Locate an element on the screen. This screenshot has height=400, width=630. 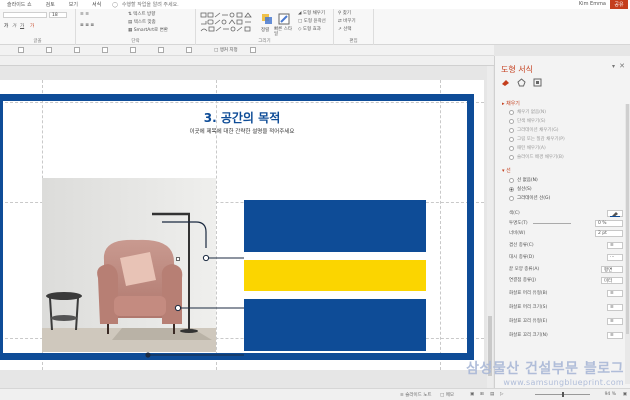
fill-option: 슬라이드 배경 채우기(B) is located at coordinates (536, 157).